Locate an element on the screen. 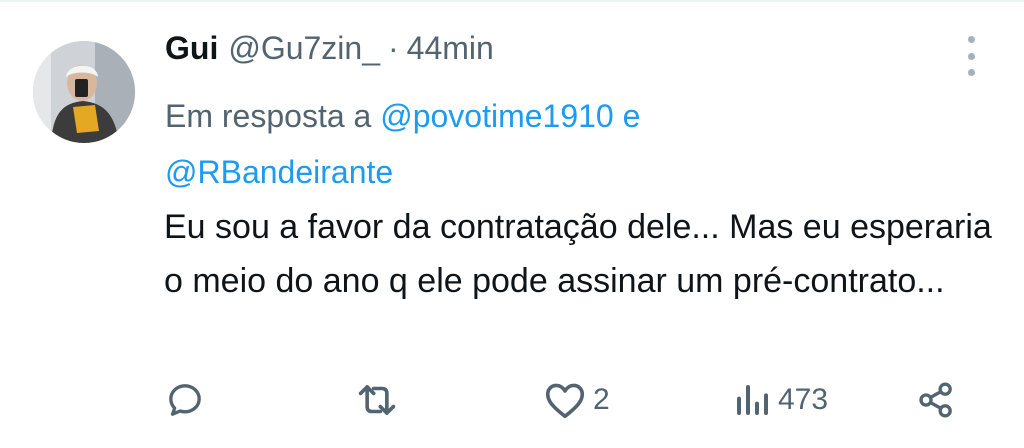  share-button is located at coordinates (936, 400).